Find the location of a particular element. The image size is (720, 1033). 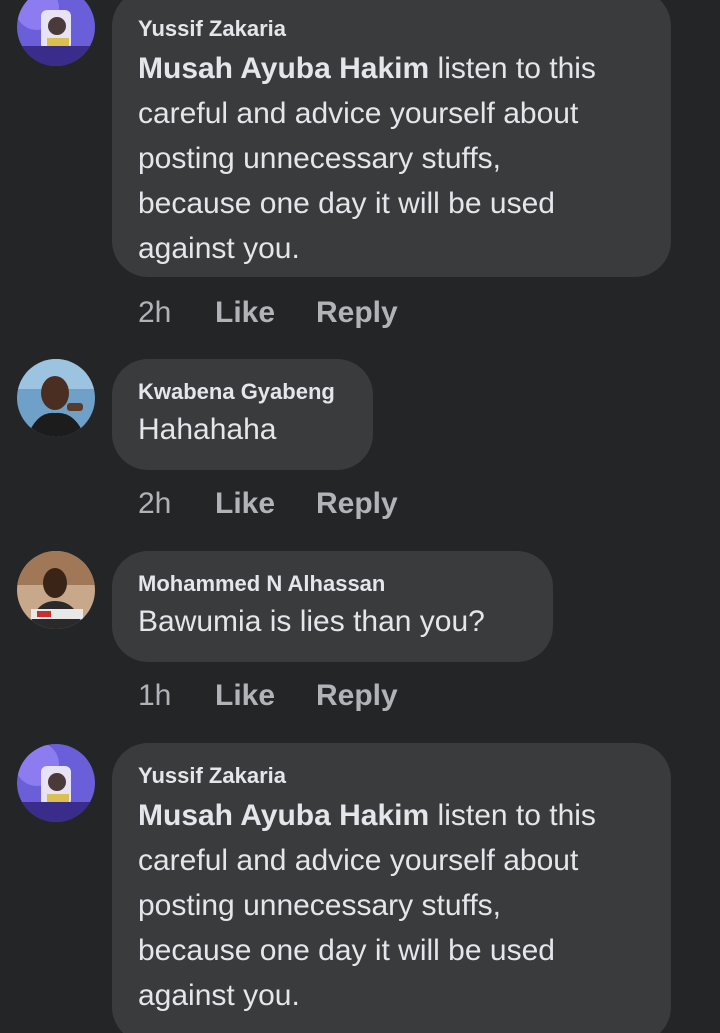

comment-text: Hahahaha is located at coordinates (207, 429).